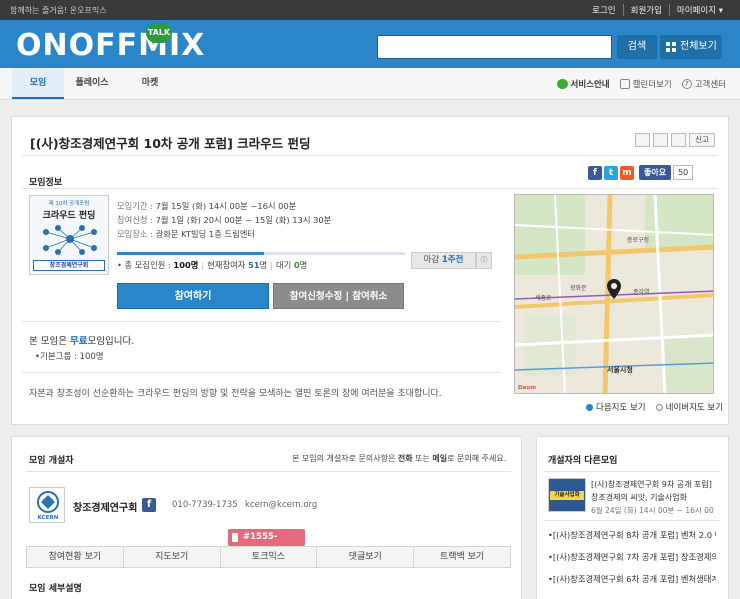  Describe the element at coordinates (171, 557) in the screenshot. I see `tab-map: 지도보기` at that location.